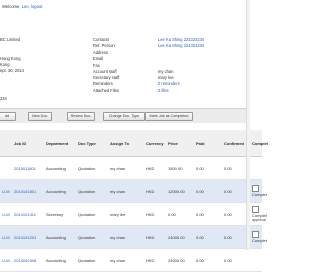  What do you see at coordinates (101, 52) in the screenshot?
I see `label-address: Address` at bounding box center [101, 52].